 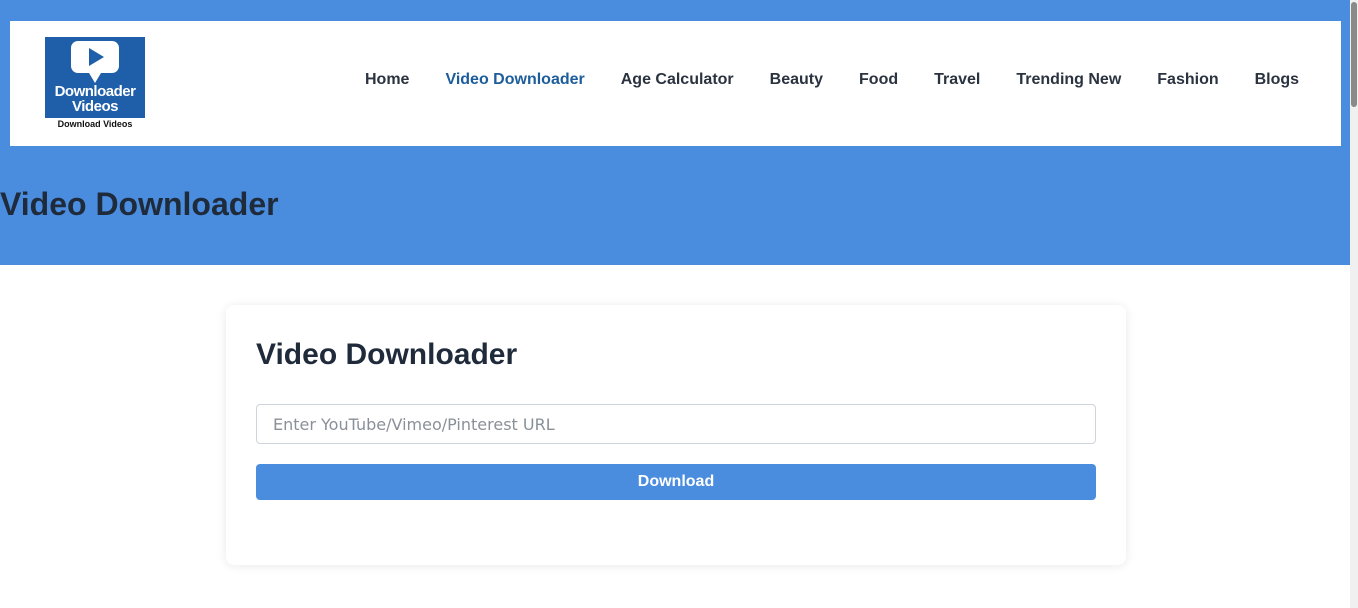 What do you see at coordinates (387, 80) in the screenshot?
I see `nav-item-home: Home` at bounding box center [387, 80].